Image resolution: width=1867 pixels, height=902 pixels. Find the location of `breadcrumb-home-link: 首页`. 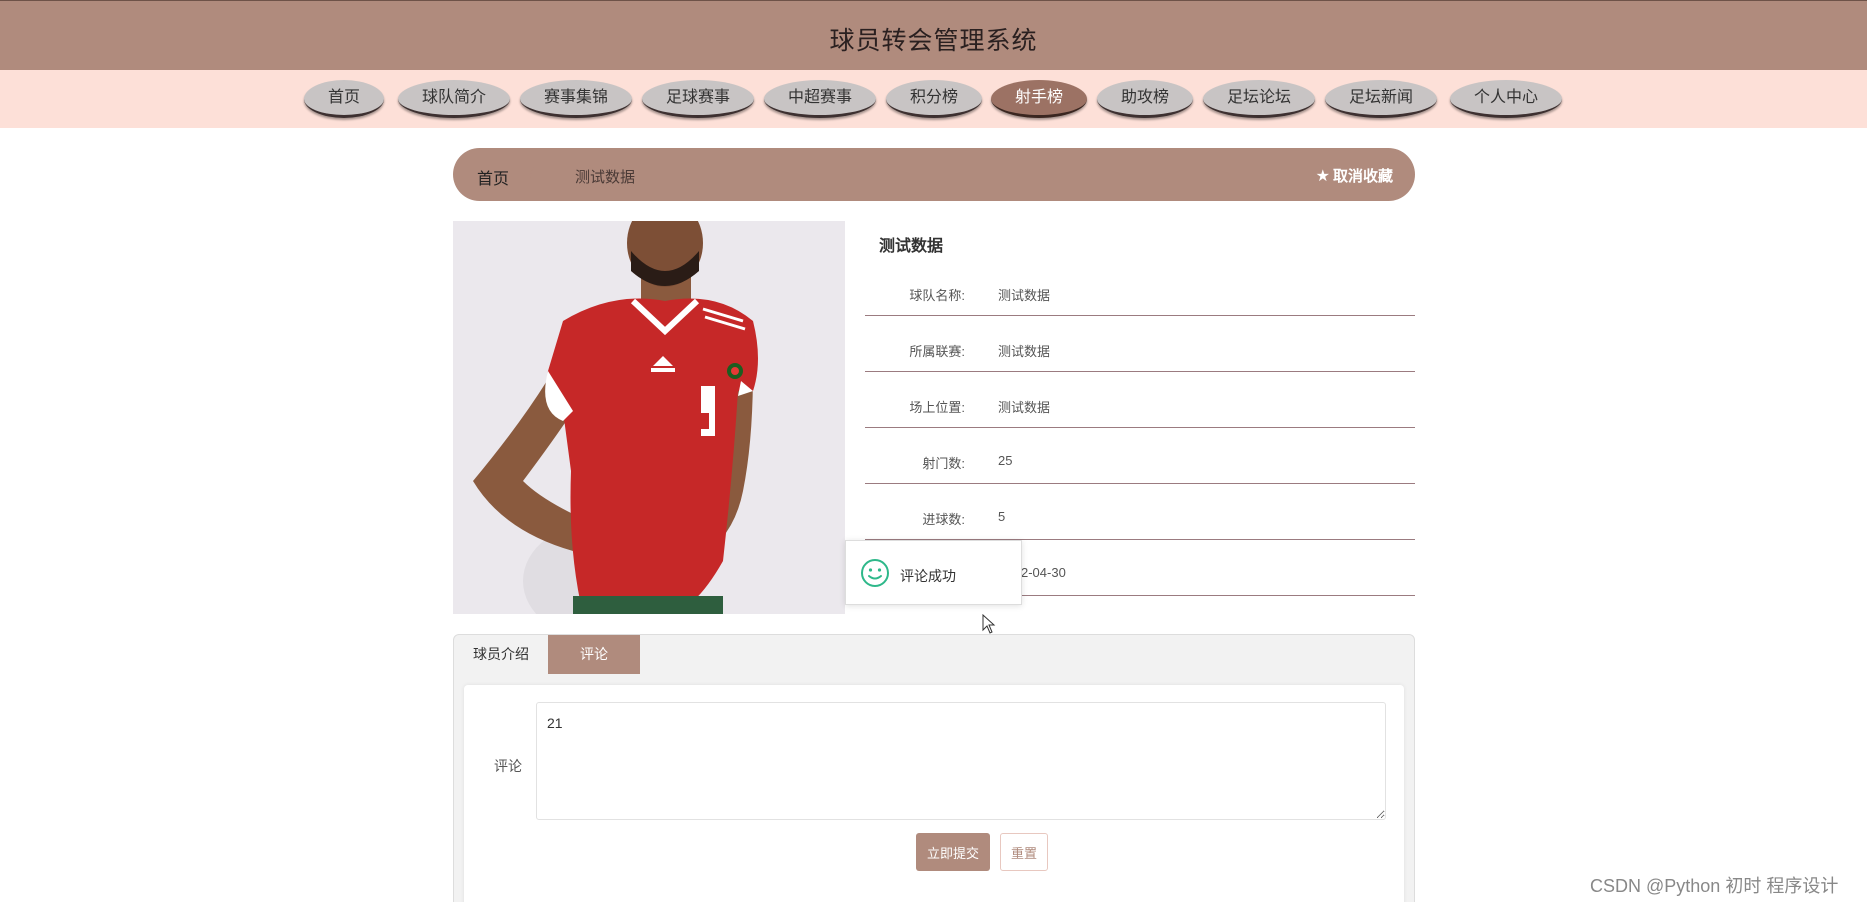

breadcrumb-home-link: 首页 is located at coordinates (493, 177).